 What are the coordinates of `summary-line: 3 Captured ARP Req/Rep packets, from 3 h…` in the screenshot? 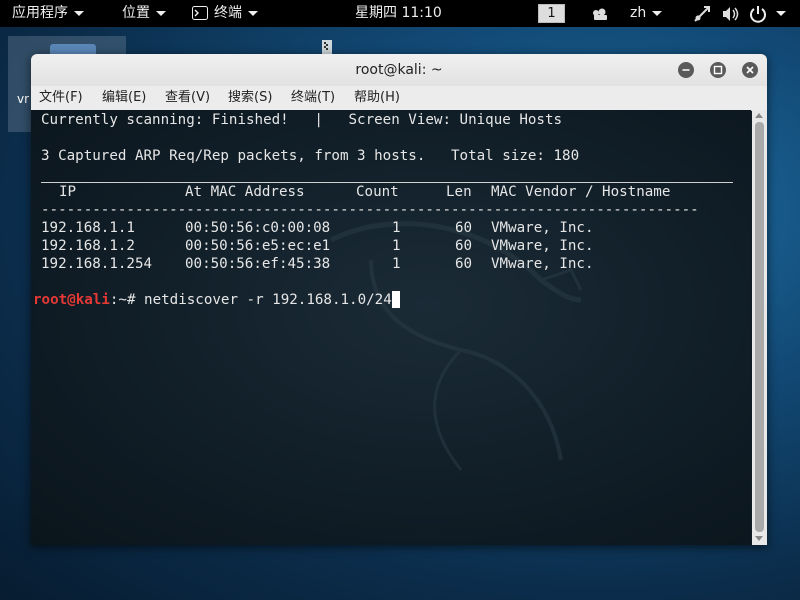 It's located at (310, 156).